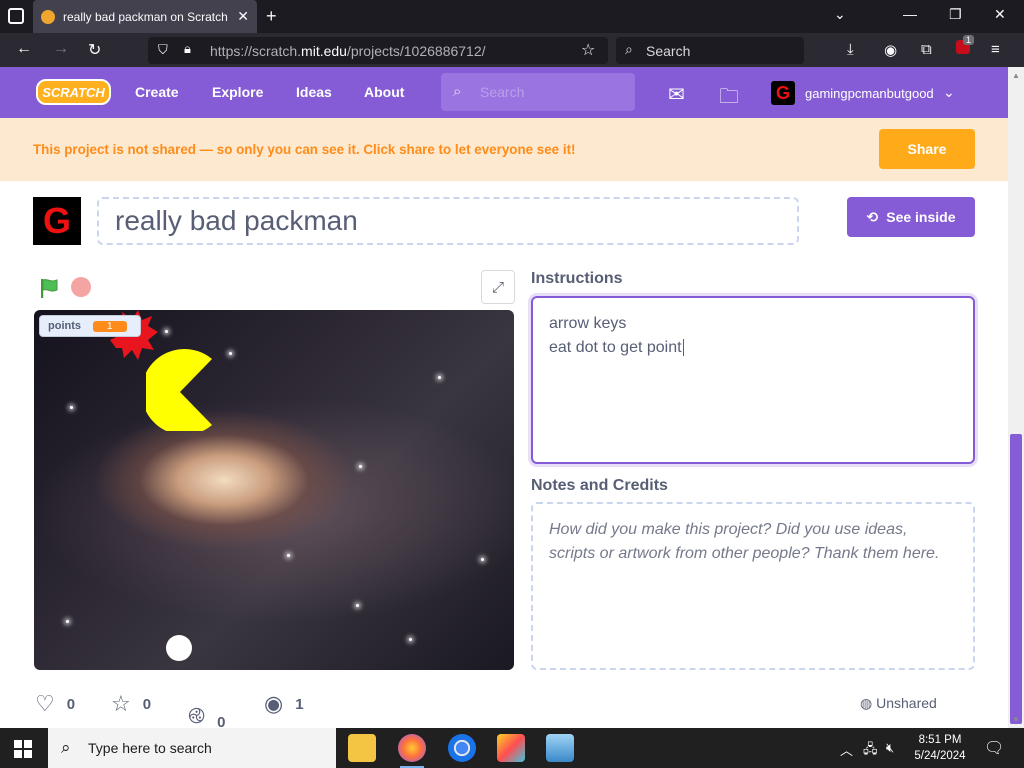 This screenshot has height=768, width=1024. I want to click on scratch-search-placeholder: Search, so click(502, 92).